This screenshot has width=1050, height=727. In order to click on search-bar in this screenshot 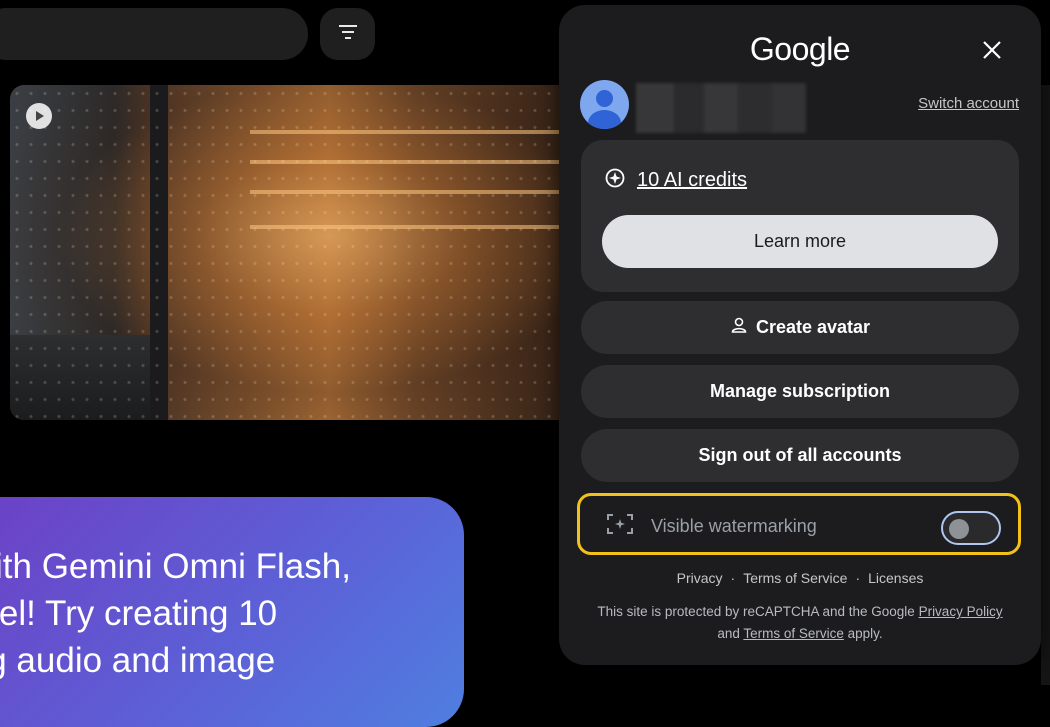, I will do `click(154, 34)`.